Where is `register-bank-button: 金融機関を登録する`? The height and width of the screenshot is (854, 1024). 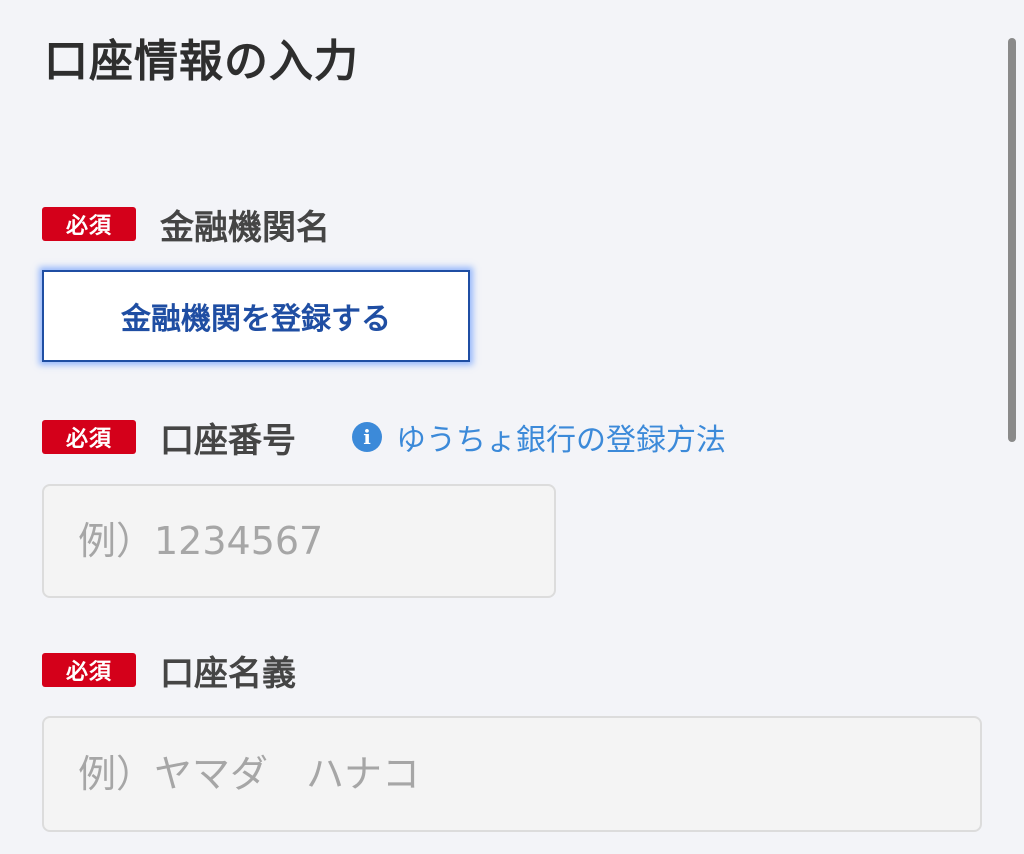
register-bank-button: 金融機関を登録する is located at coordinates (256, 316).